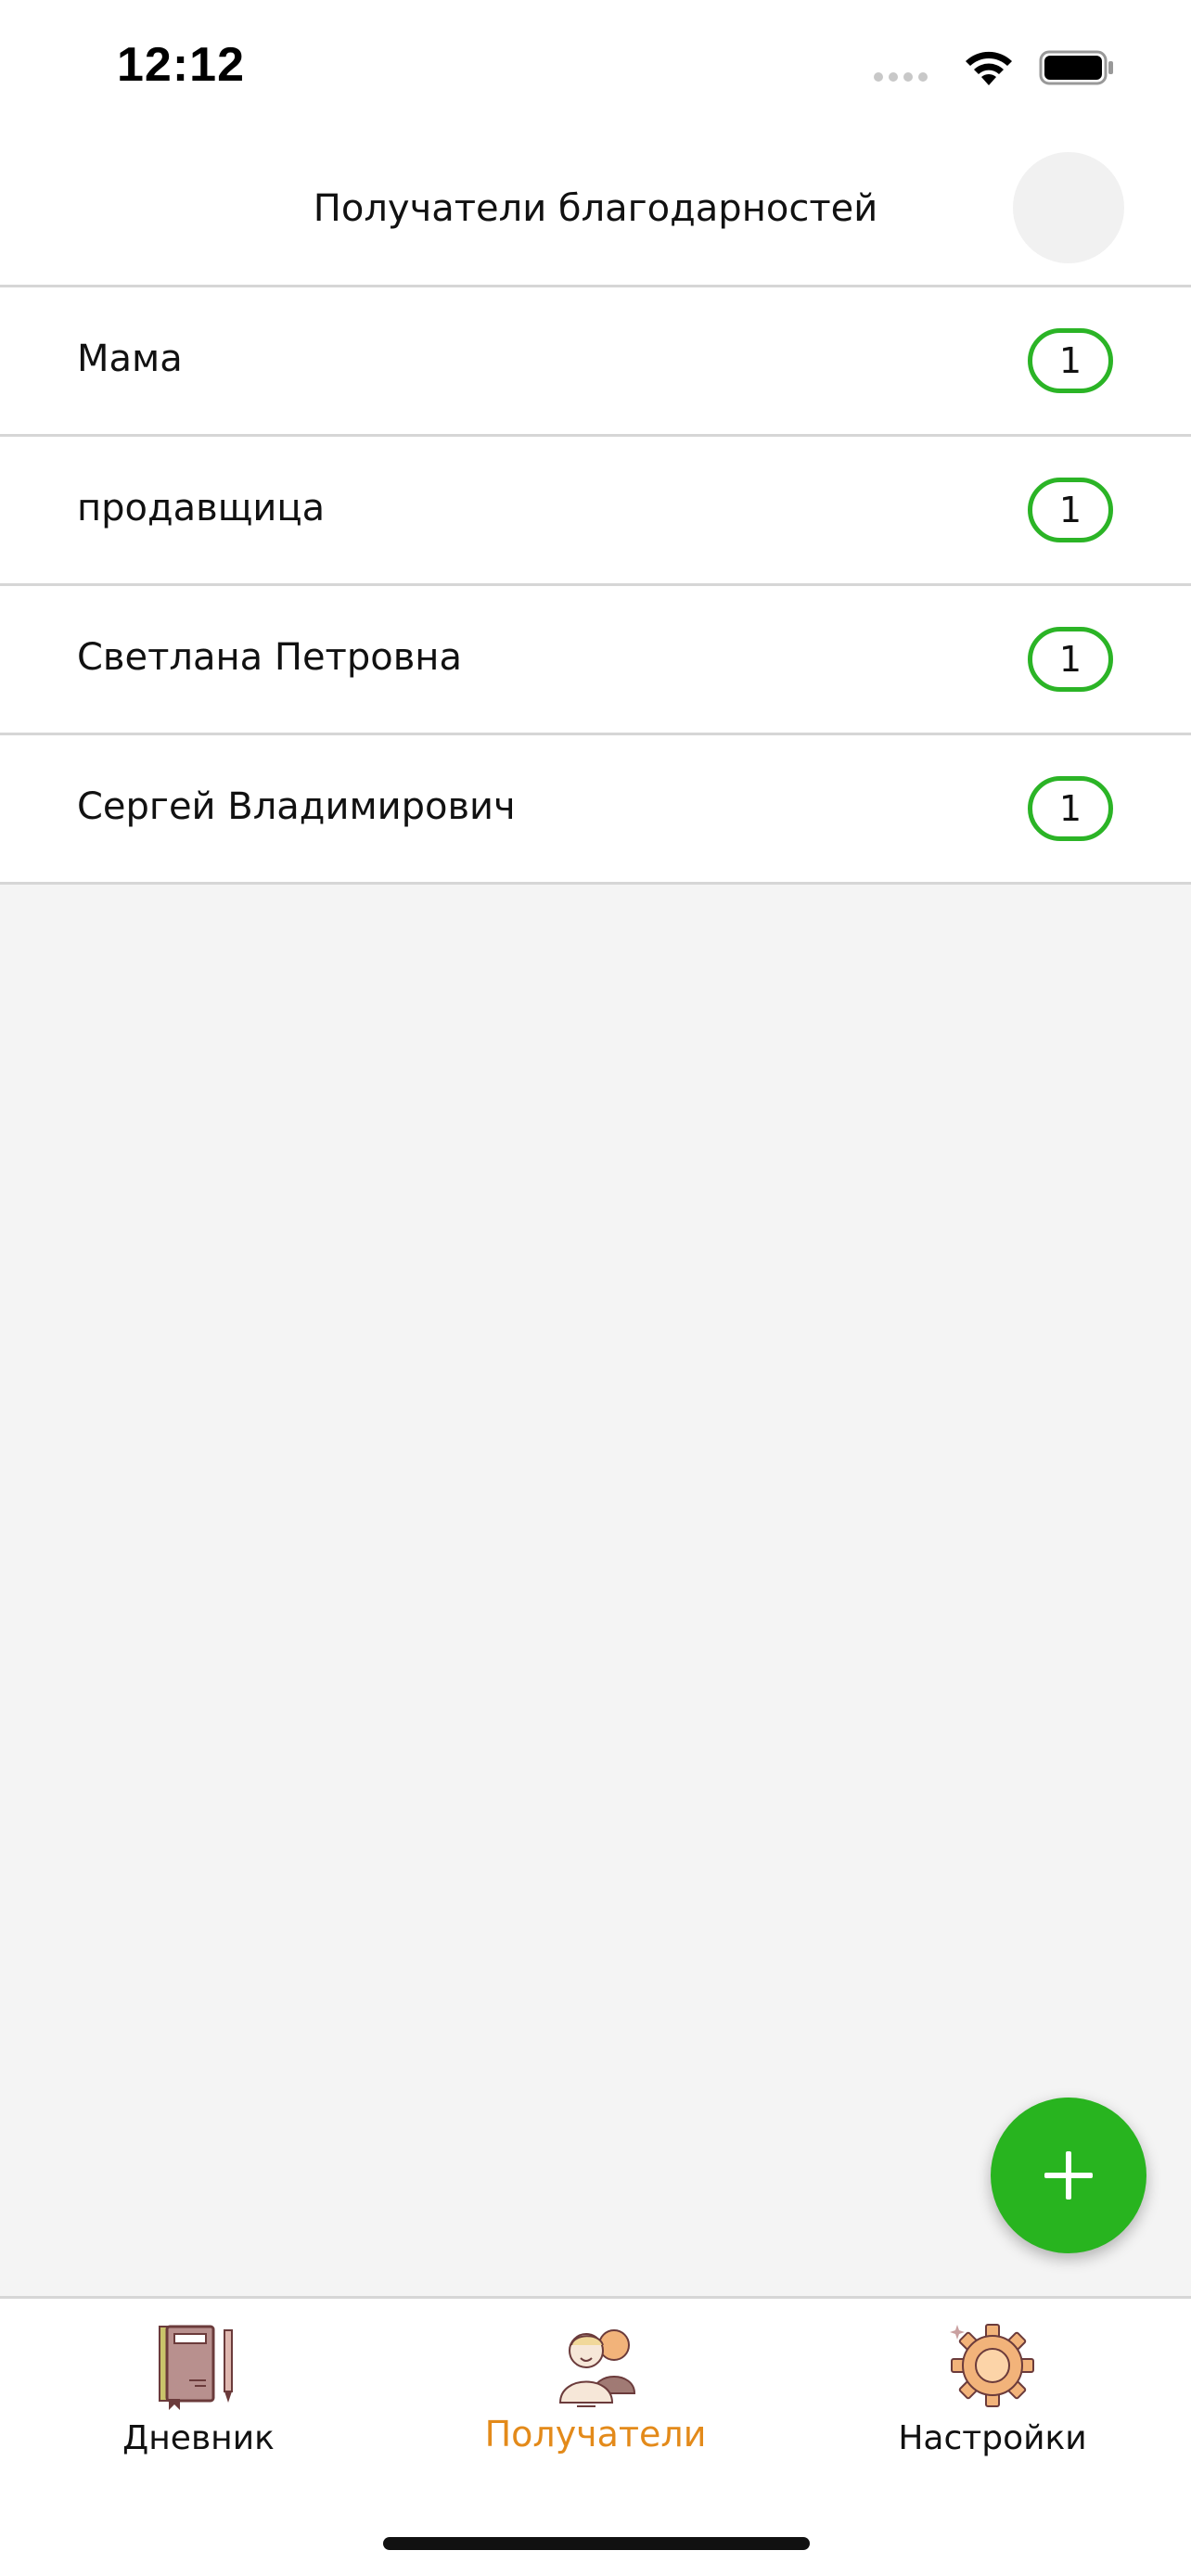  What do you see at coordinates (1076, 67) in the screenshot?
I see `battery-icon` at bounding box center [1076, 67].